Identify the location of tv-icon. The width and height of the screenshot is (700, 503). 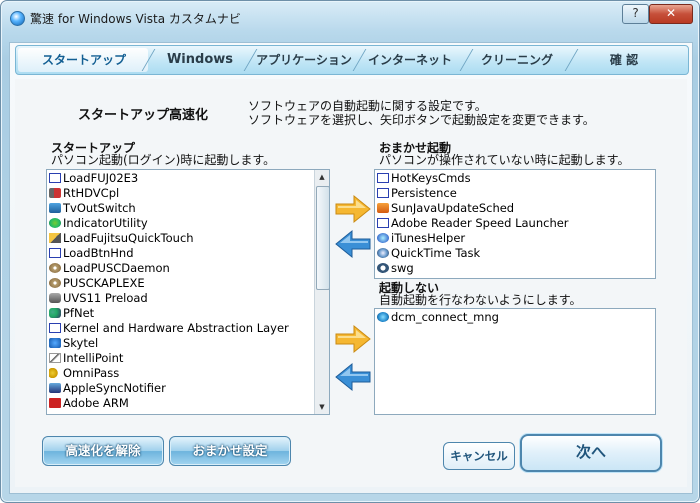
(55, 208).